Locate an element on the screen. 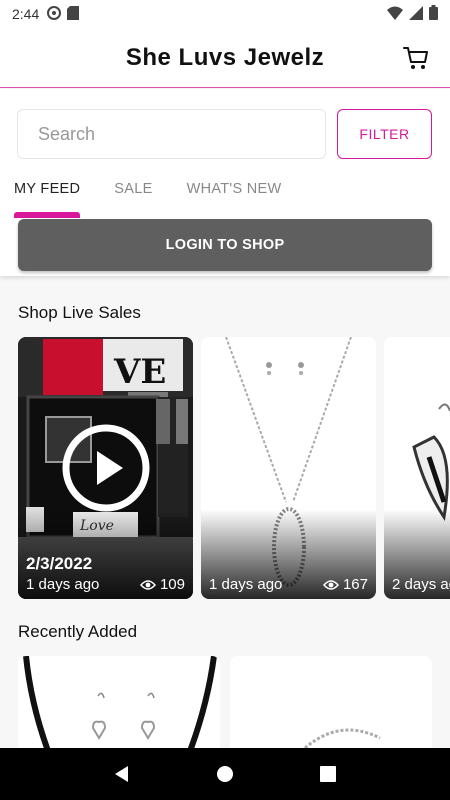 This screenshot has height=800, width=450. search-box is located at coordinates (171, 134).